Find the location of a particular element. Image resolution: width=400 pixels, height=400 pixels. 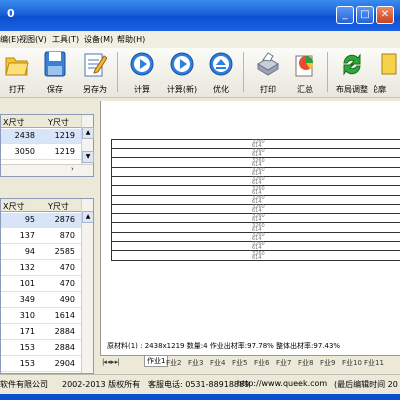

tab-job-3: F业3 is located at coordinates (195, 363).